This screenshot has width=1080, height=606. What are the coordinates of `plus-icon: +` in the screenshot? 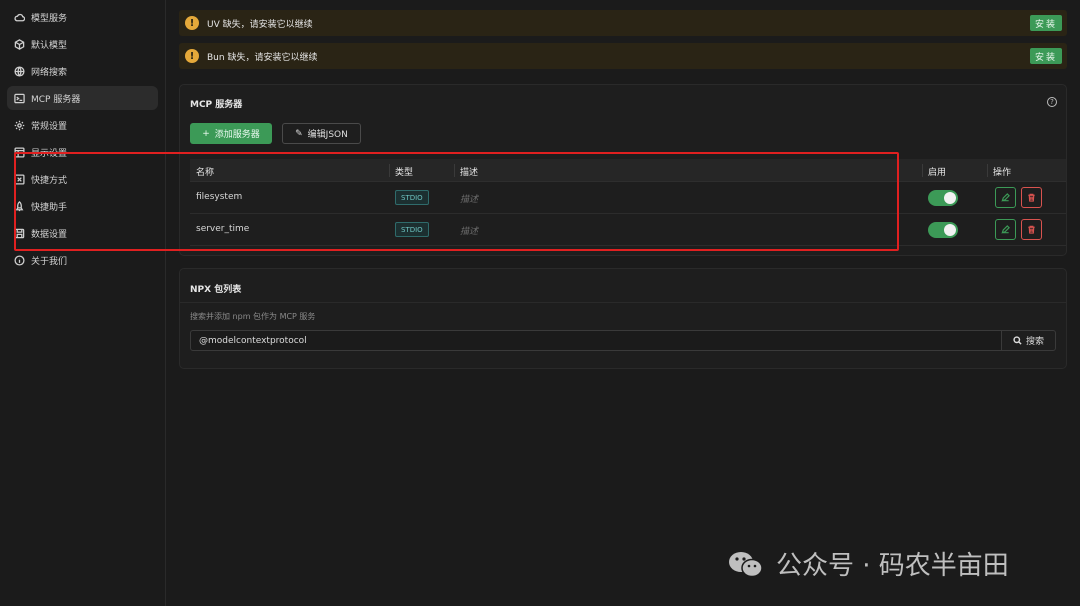 It's located at (206, 133).